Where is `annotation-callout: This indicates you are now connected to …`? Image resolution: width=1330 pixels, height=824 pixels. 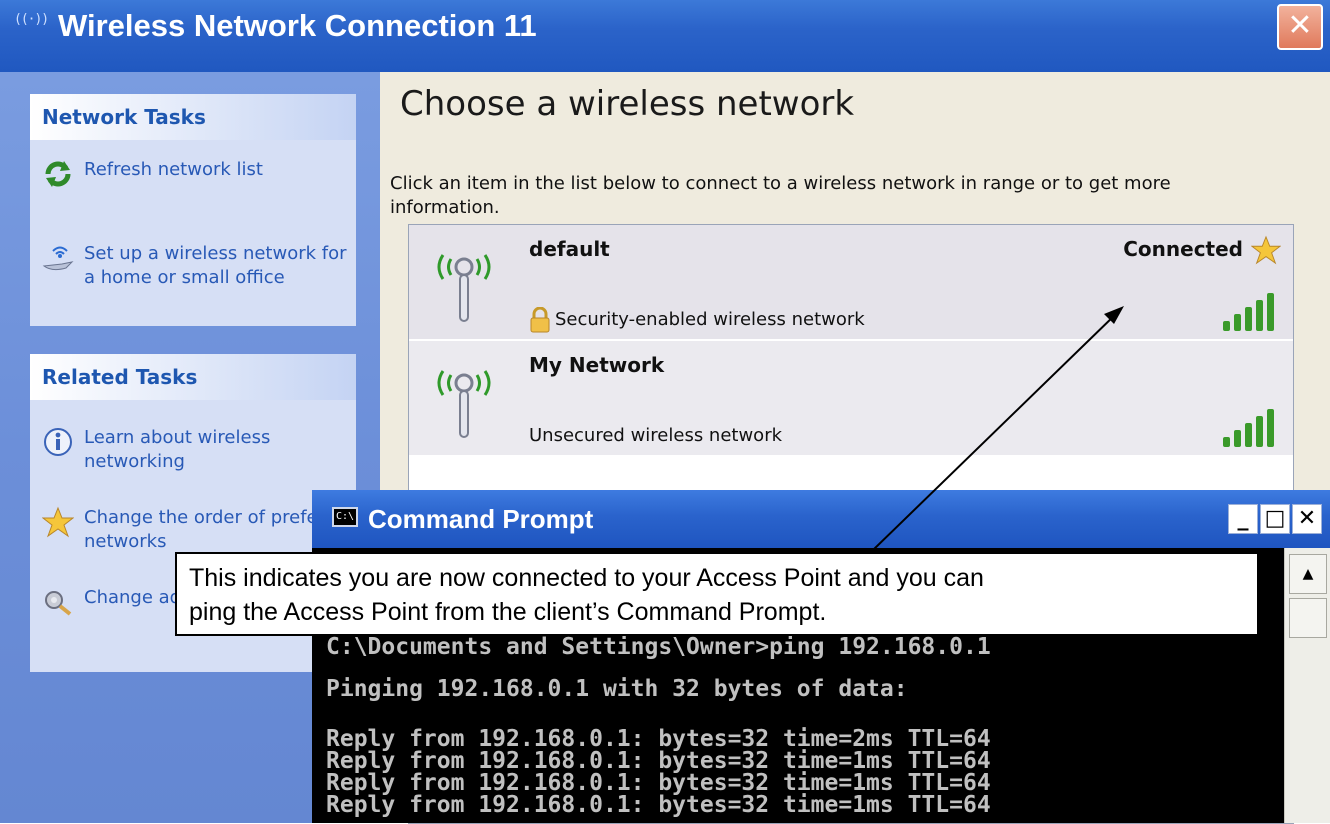 annotation-callout: This indicates you are now connected to … is located at coordinates (717, 594).